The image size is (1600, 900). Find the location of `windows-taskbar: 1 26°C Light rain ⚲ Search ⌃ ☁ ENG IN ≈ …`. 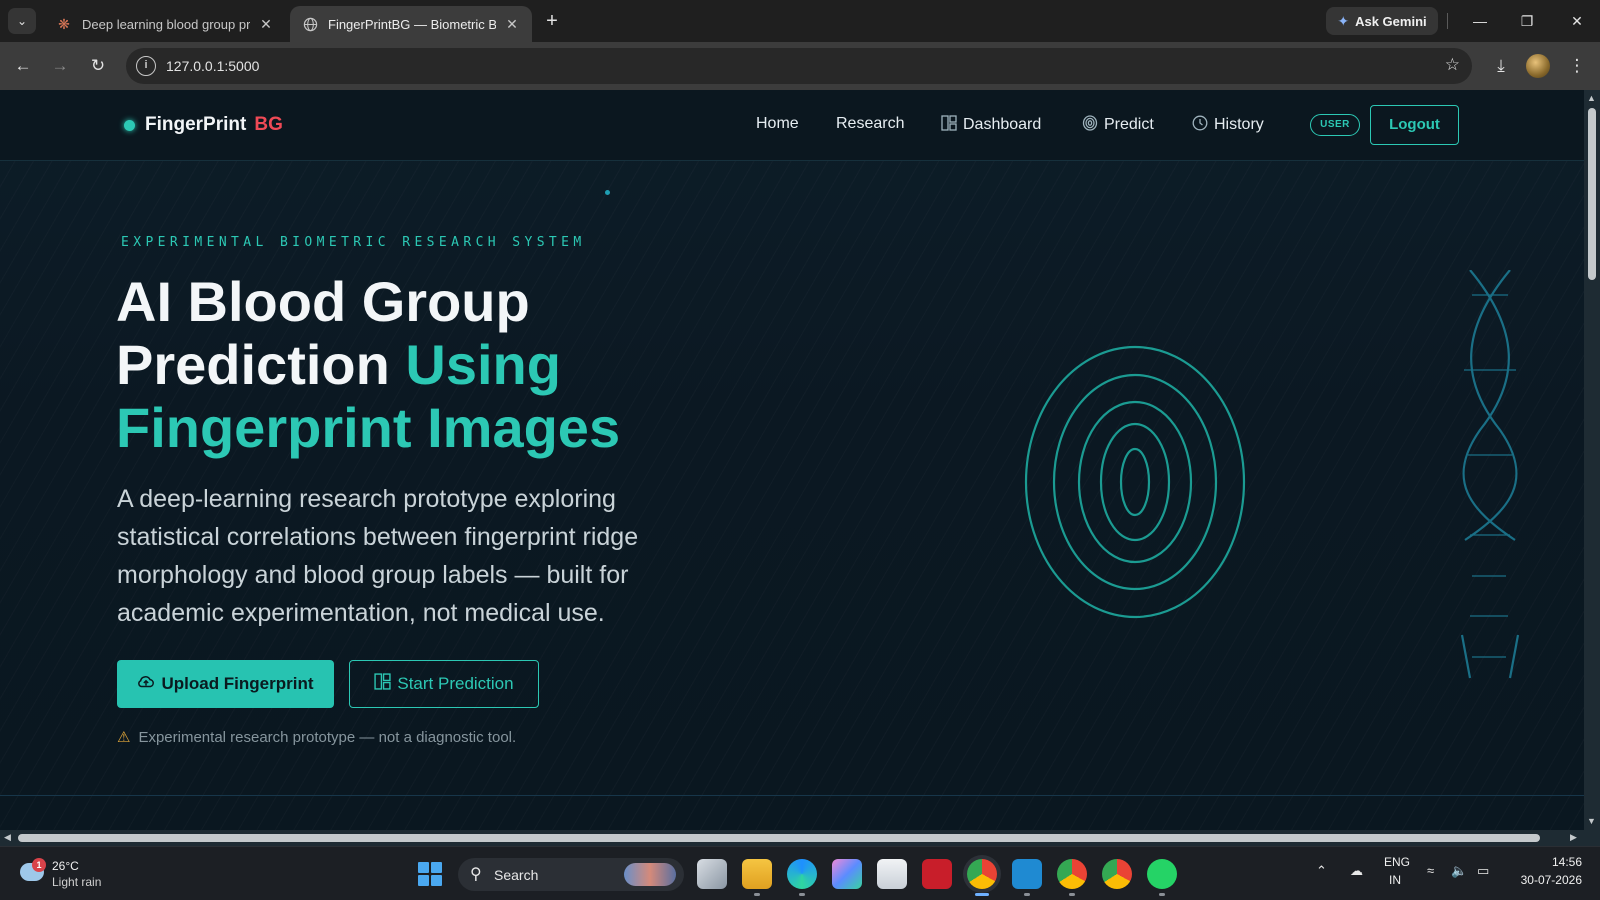

windows-taskbar: 1 26°C Light rain ⚲ Search ⌃ ☁ ENG IN ≈ … is located at coordinates (800, 873).